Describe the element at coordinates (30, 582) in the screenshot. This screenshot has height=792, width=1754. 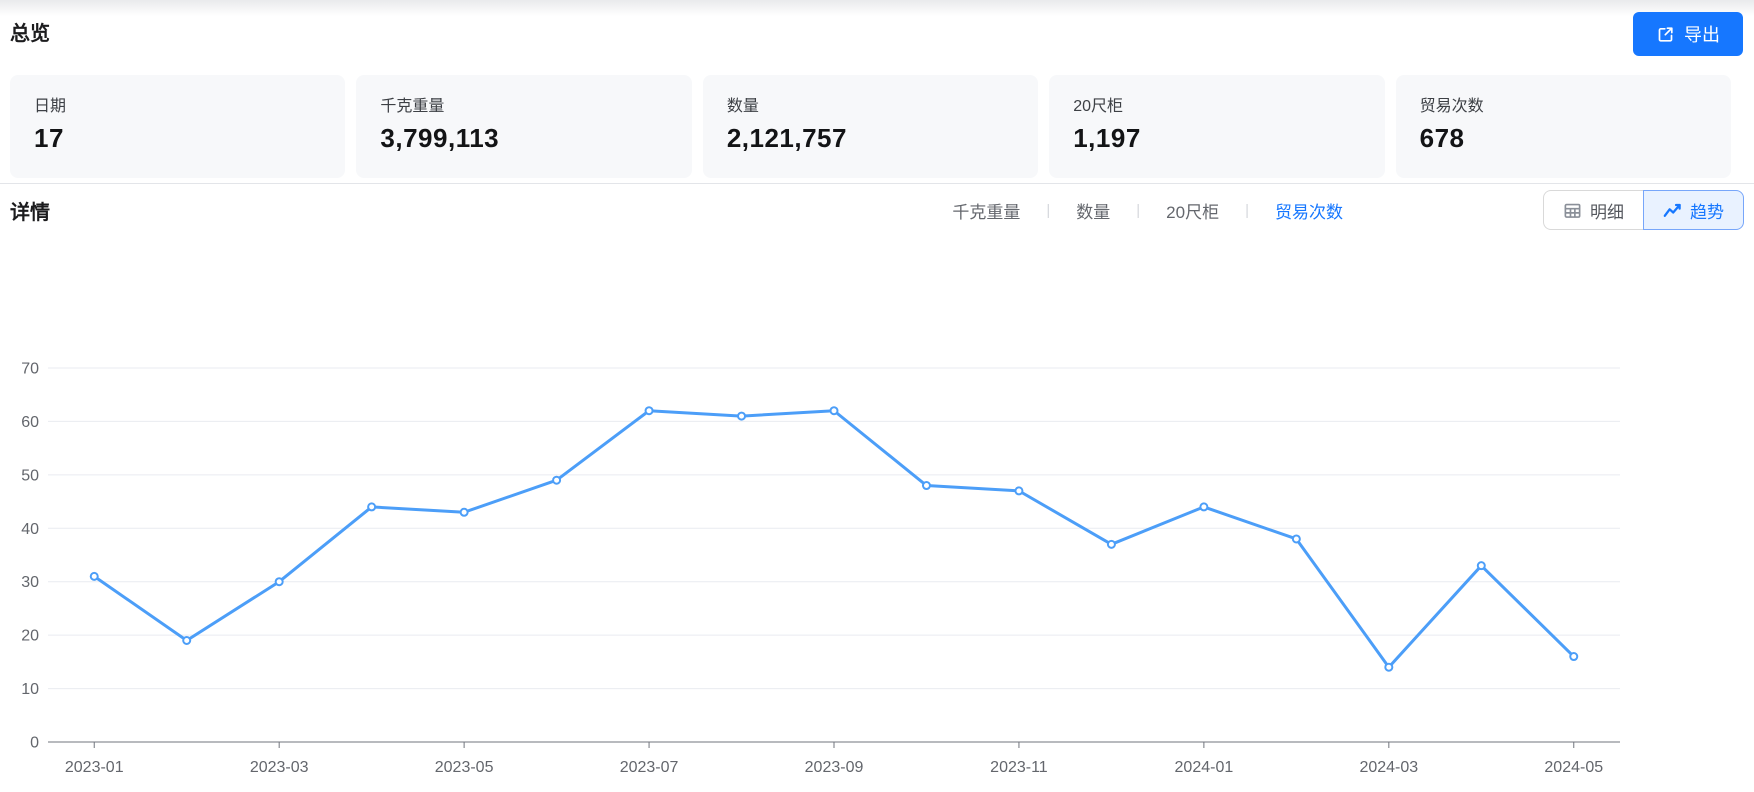
I see `y-axis-label: 30` at that location.